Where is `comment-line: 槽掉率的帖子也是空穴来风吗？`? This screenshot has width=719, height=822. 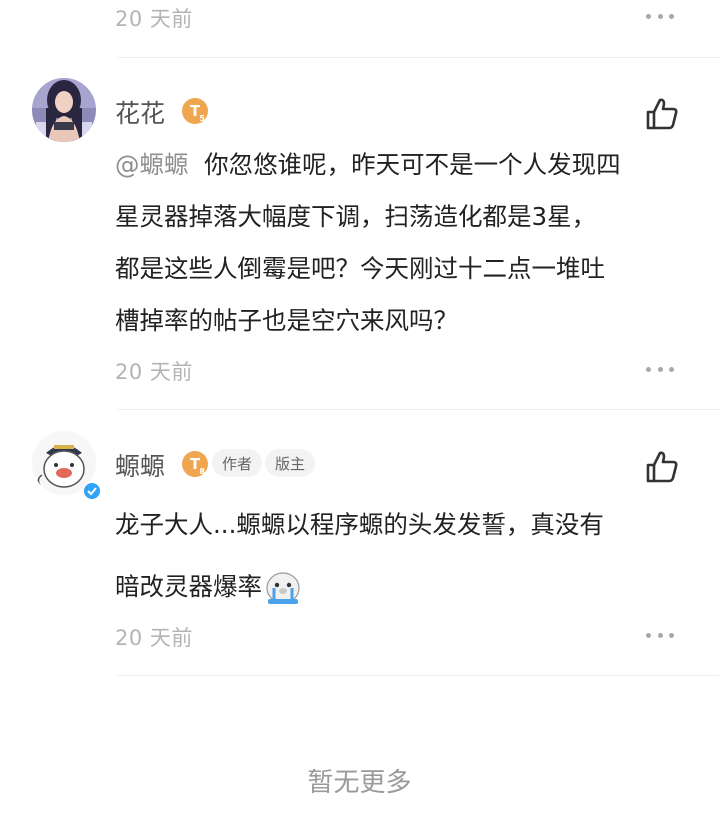 comment-line: 槽掉率的帖子也是空穴来风吗？ is located at coordinates (286, 320).